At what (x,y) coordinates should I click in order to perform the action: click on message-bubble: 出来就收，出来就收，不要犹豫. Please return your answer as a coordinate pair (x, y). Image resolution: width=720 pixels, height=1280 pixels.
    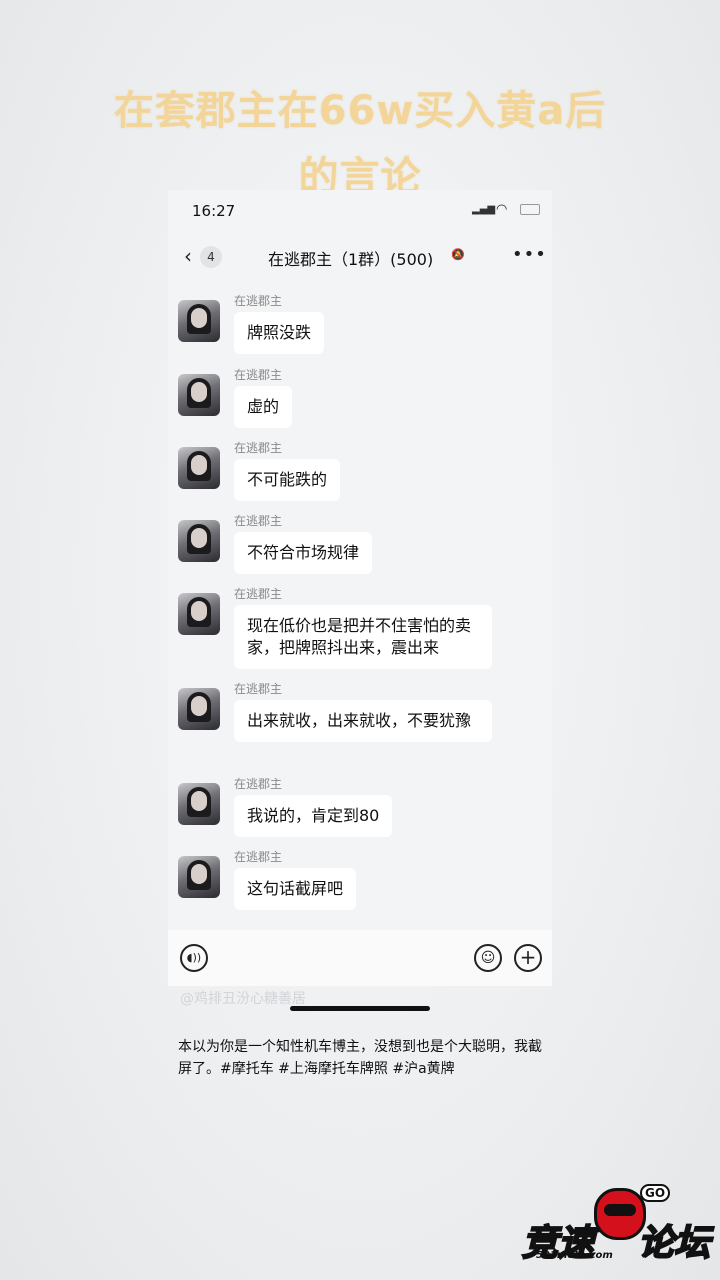
    Looking at the image, I should click on (363, 721).